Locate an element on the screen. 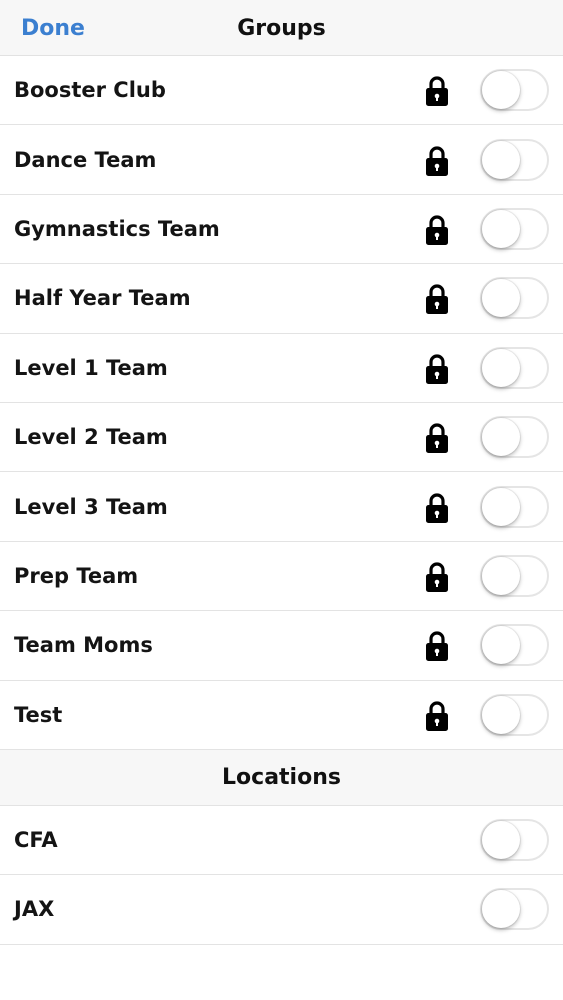 The width and height of the screenshot is (563, 1000). list-item: Dance Team is located at coordinates (281, 160).